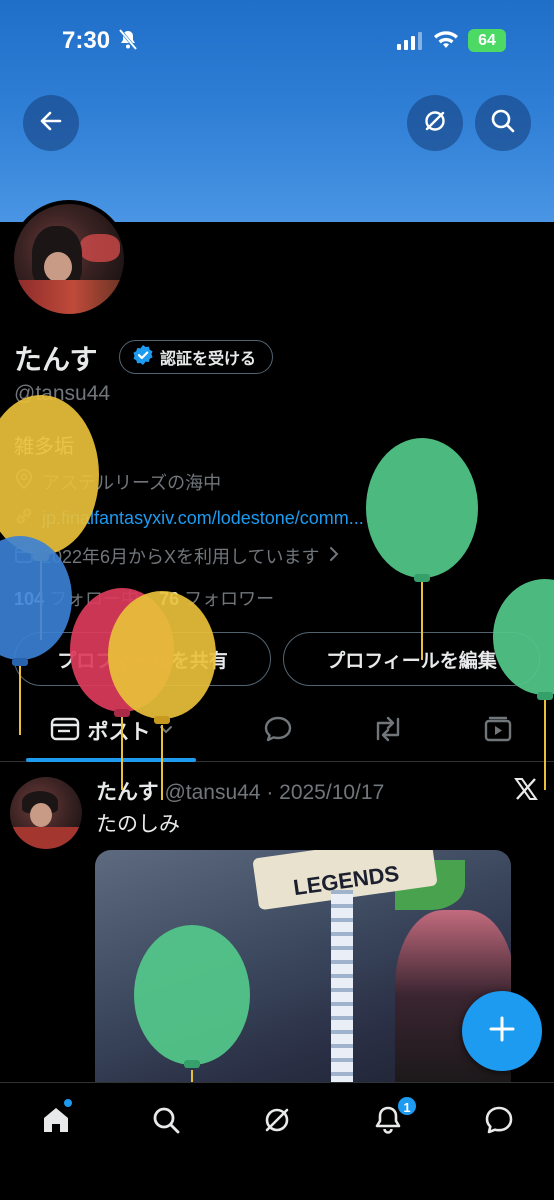 Image resolution: width=554 pixels, height=1200 pixels. Describe the element at coordinates (94, 599) in the screenshot. I see `following-label: フォロー中` at that location.